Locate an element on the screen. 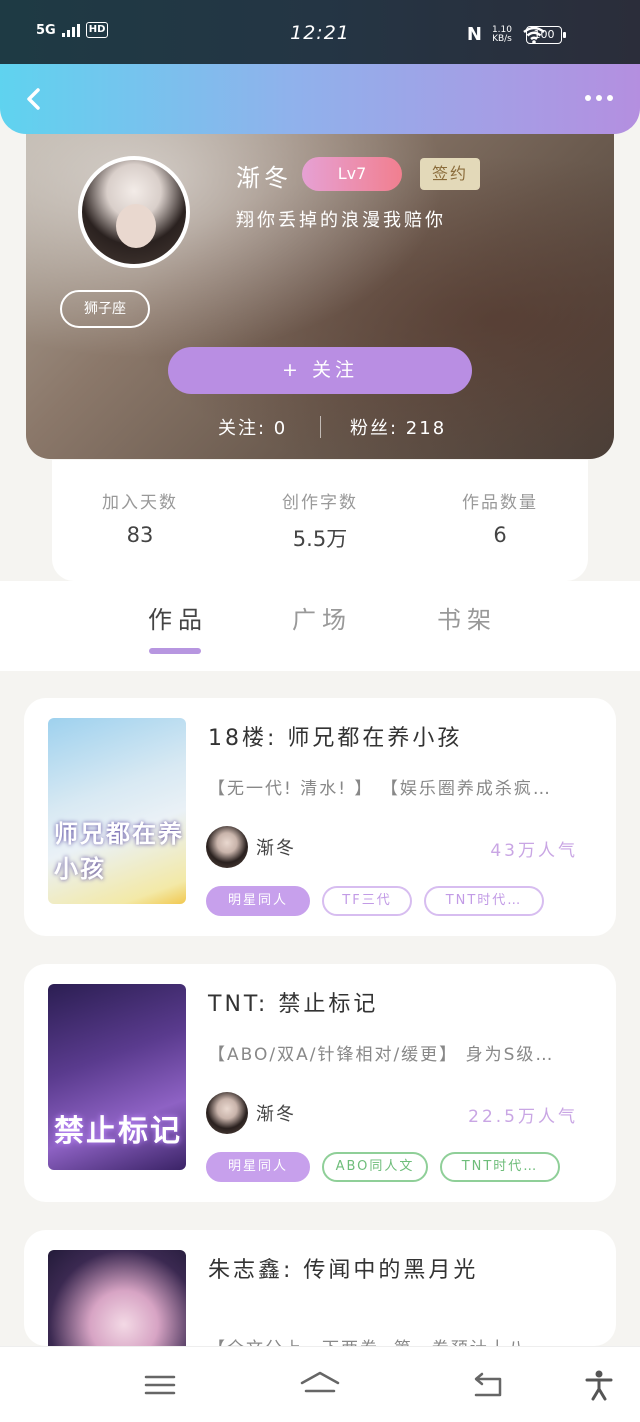 The width and height of the screenshot is (640, 1422). divider is located at coordinates (320, 427).